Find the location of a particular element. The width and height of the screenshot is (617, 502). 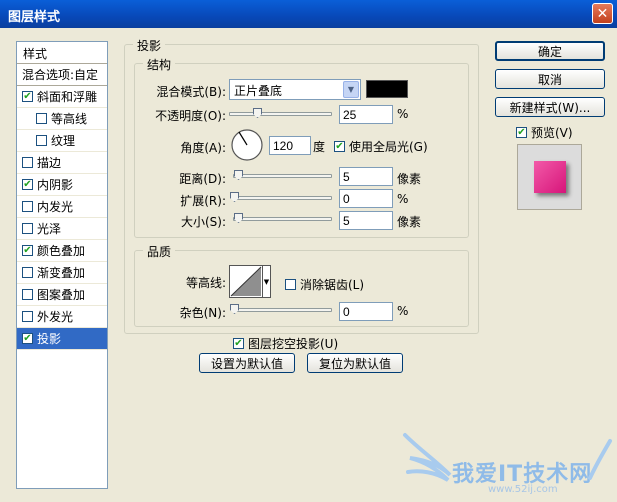

close-button: ✕ is located at coordinates (602, 13).